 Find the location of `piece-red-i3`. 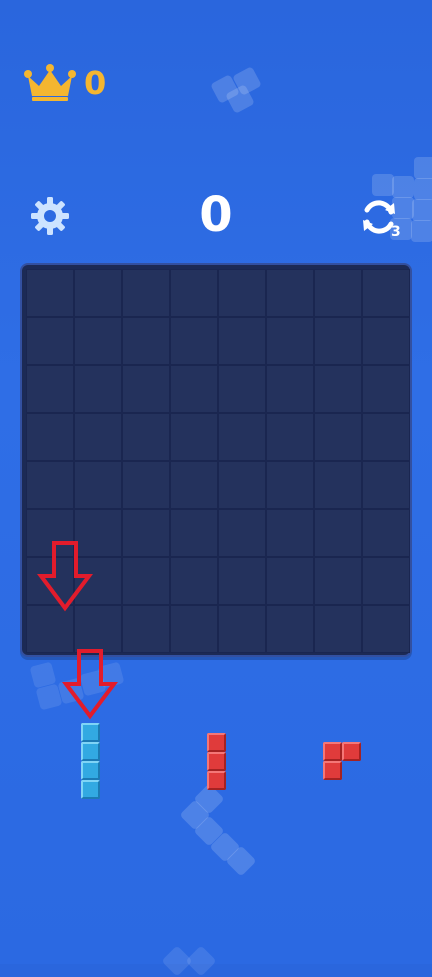

piece-red-i3 is located at coordinates (216, 761).